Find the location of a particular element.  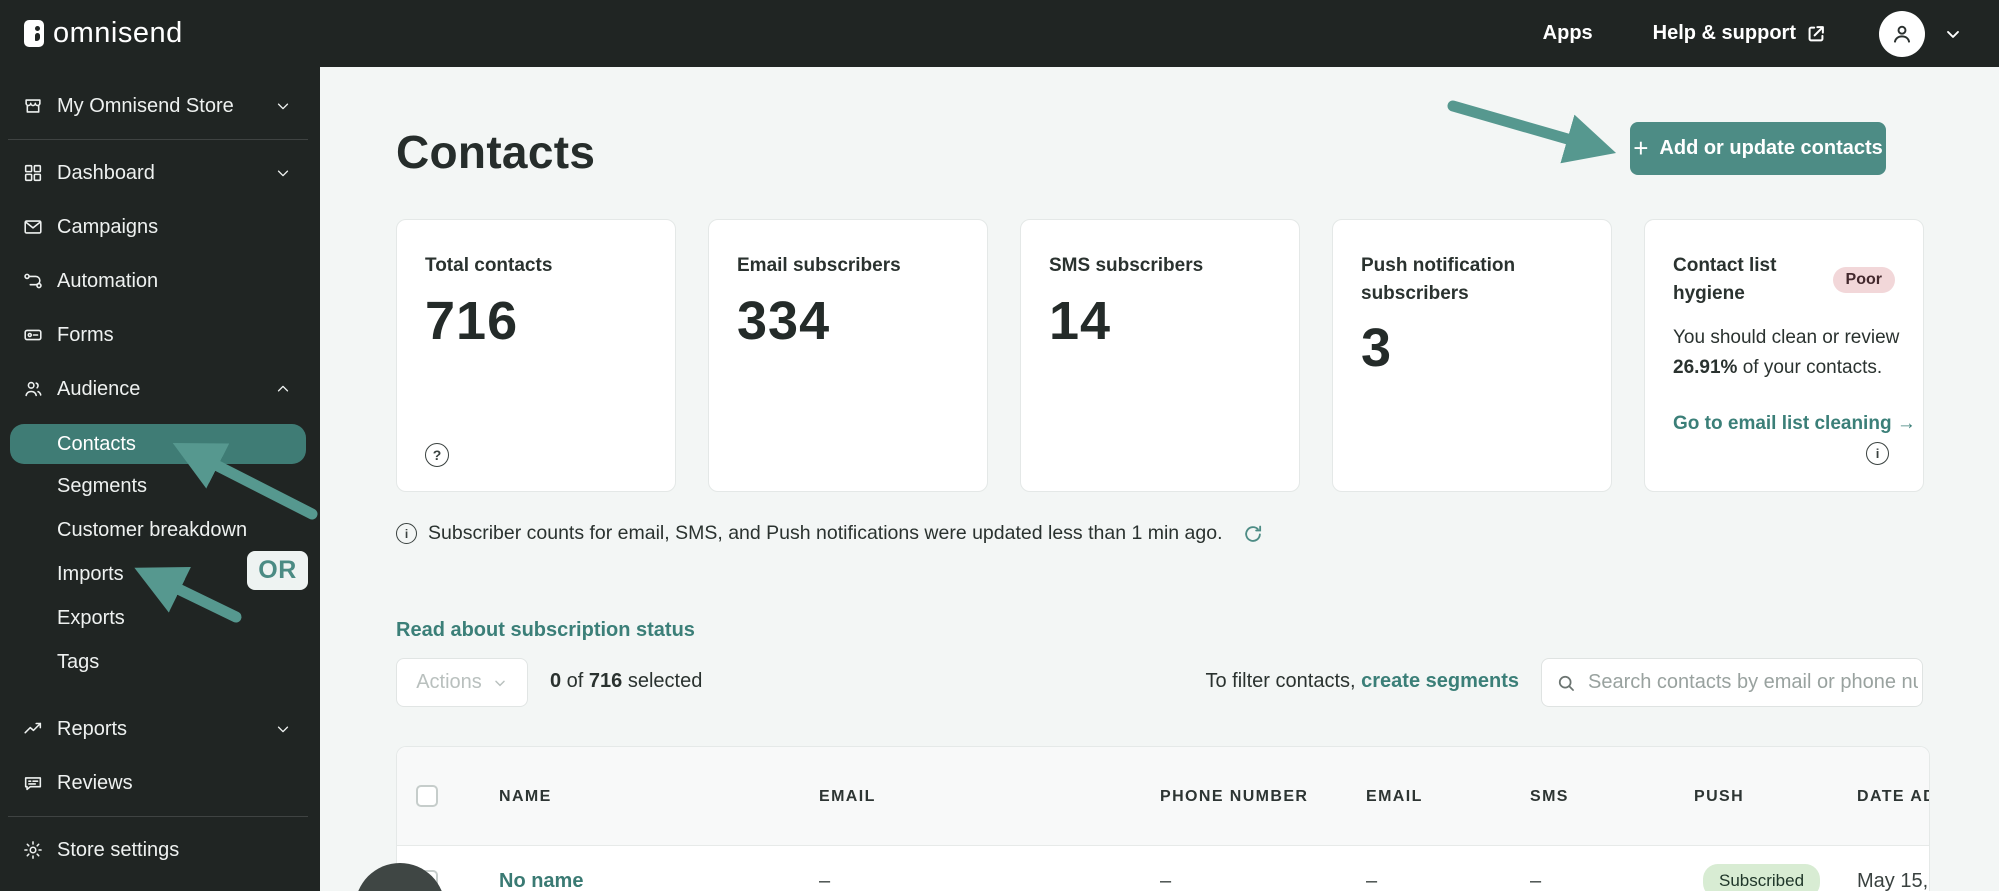

sidebar-divider is located at coordinates (158, 139).